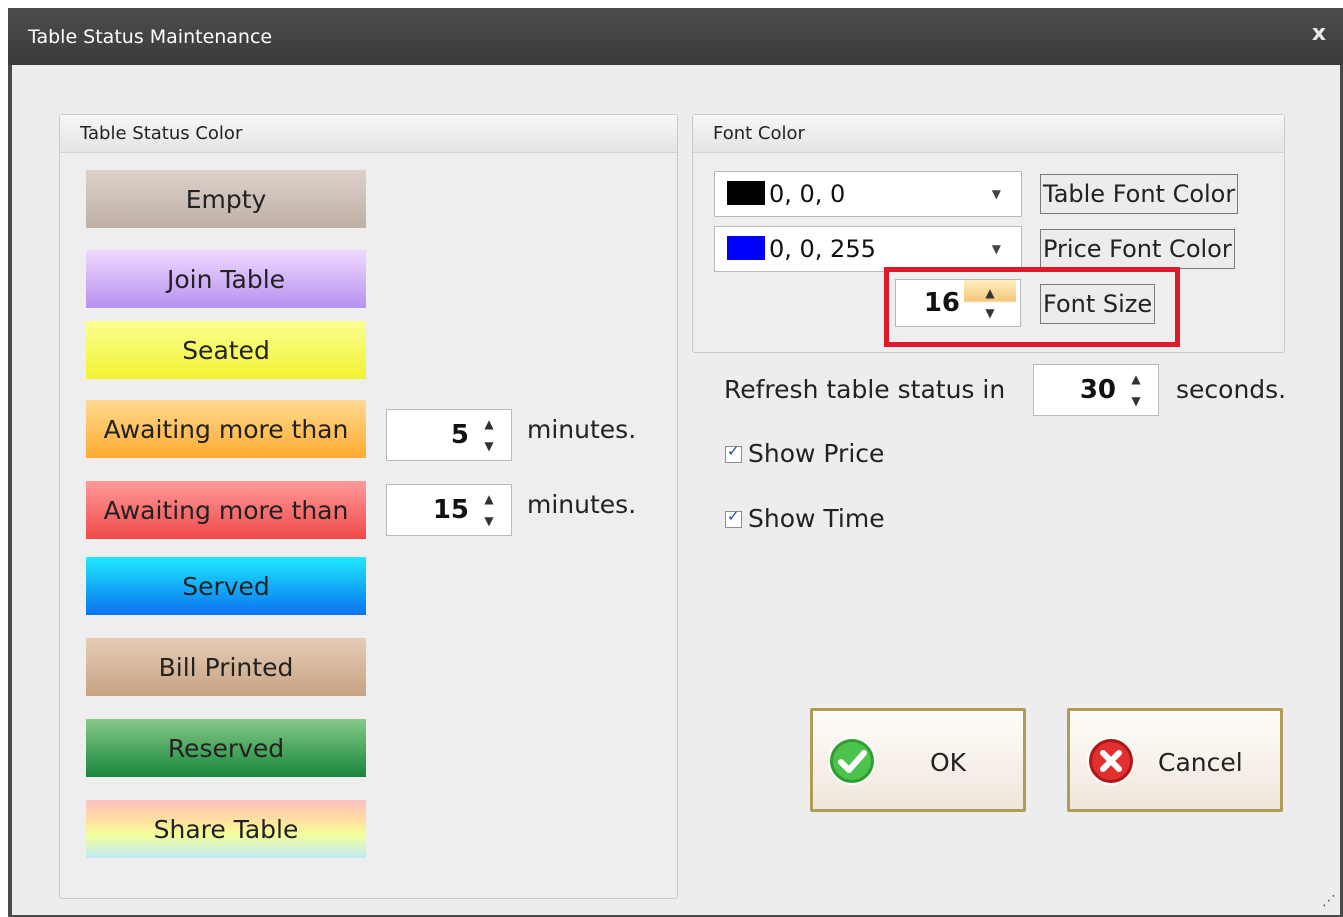 The width and height of the screenshot is (1343, 917). I want to click on spinner-value: 5, so click(459, 435).